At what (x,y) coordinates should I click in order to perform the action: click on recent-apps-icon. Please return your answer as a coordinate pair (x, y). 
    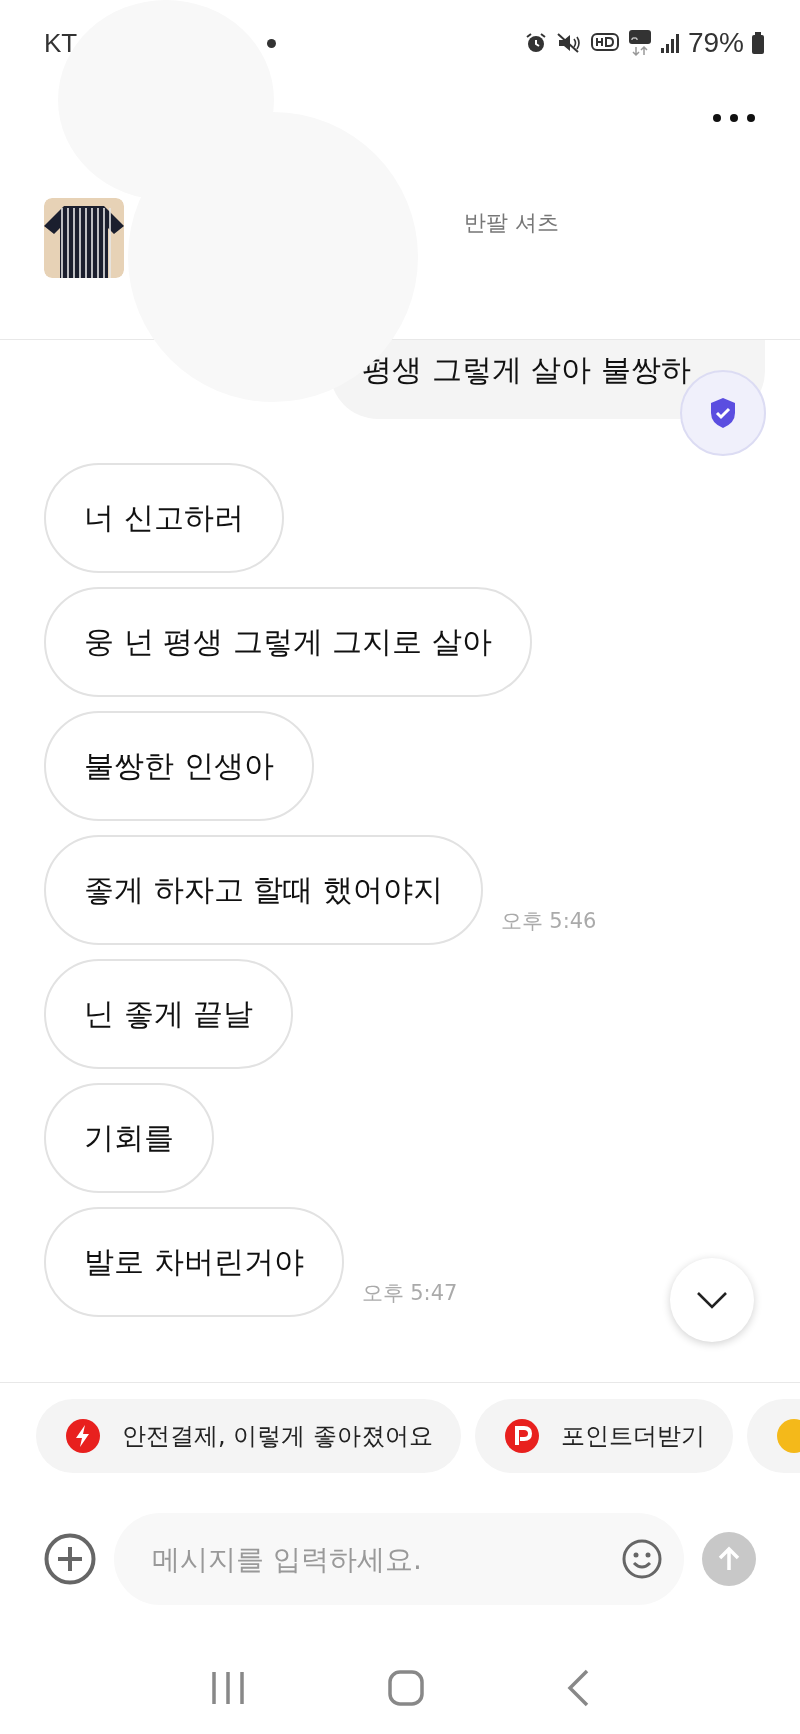
    Looking at the image, I should click on (228, 1688).